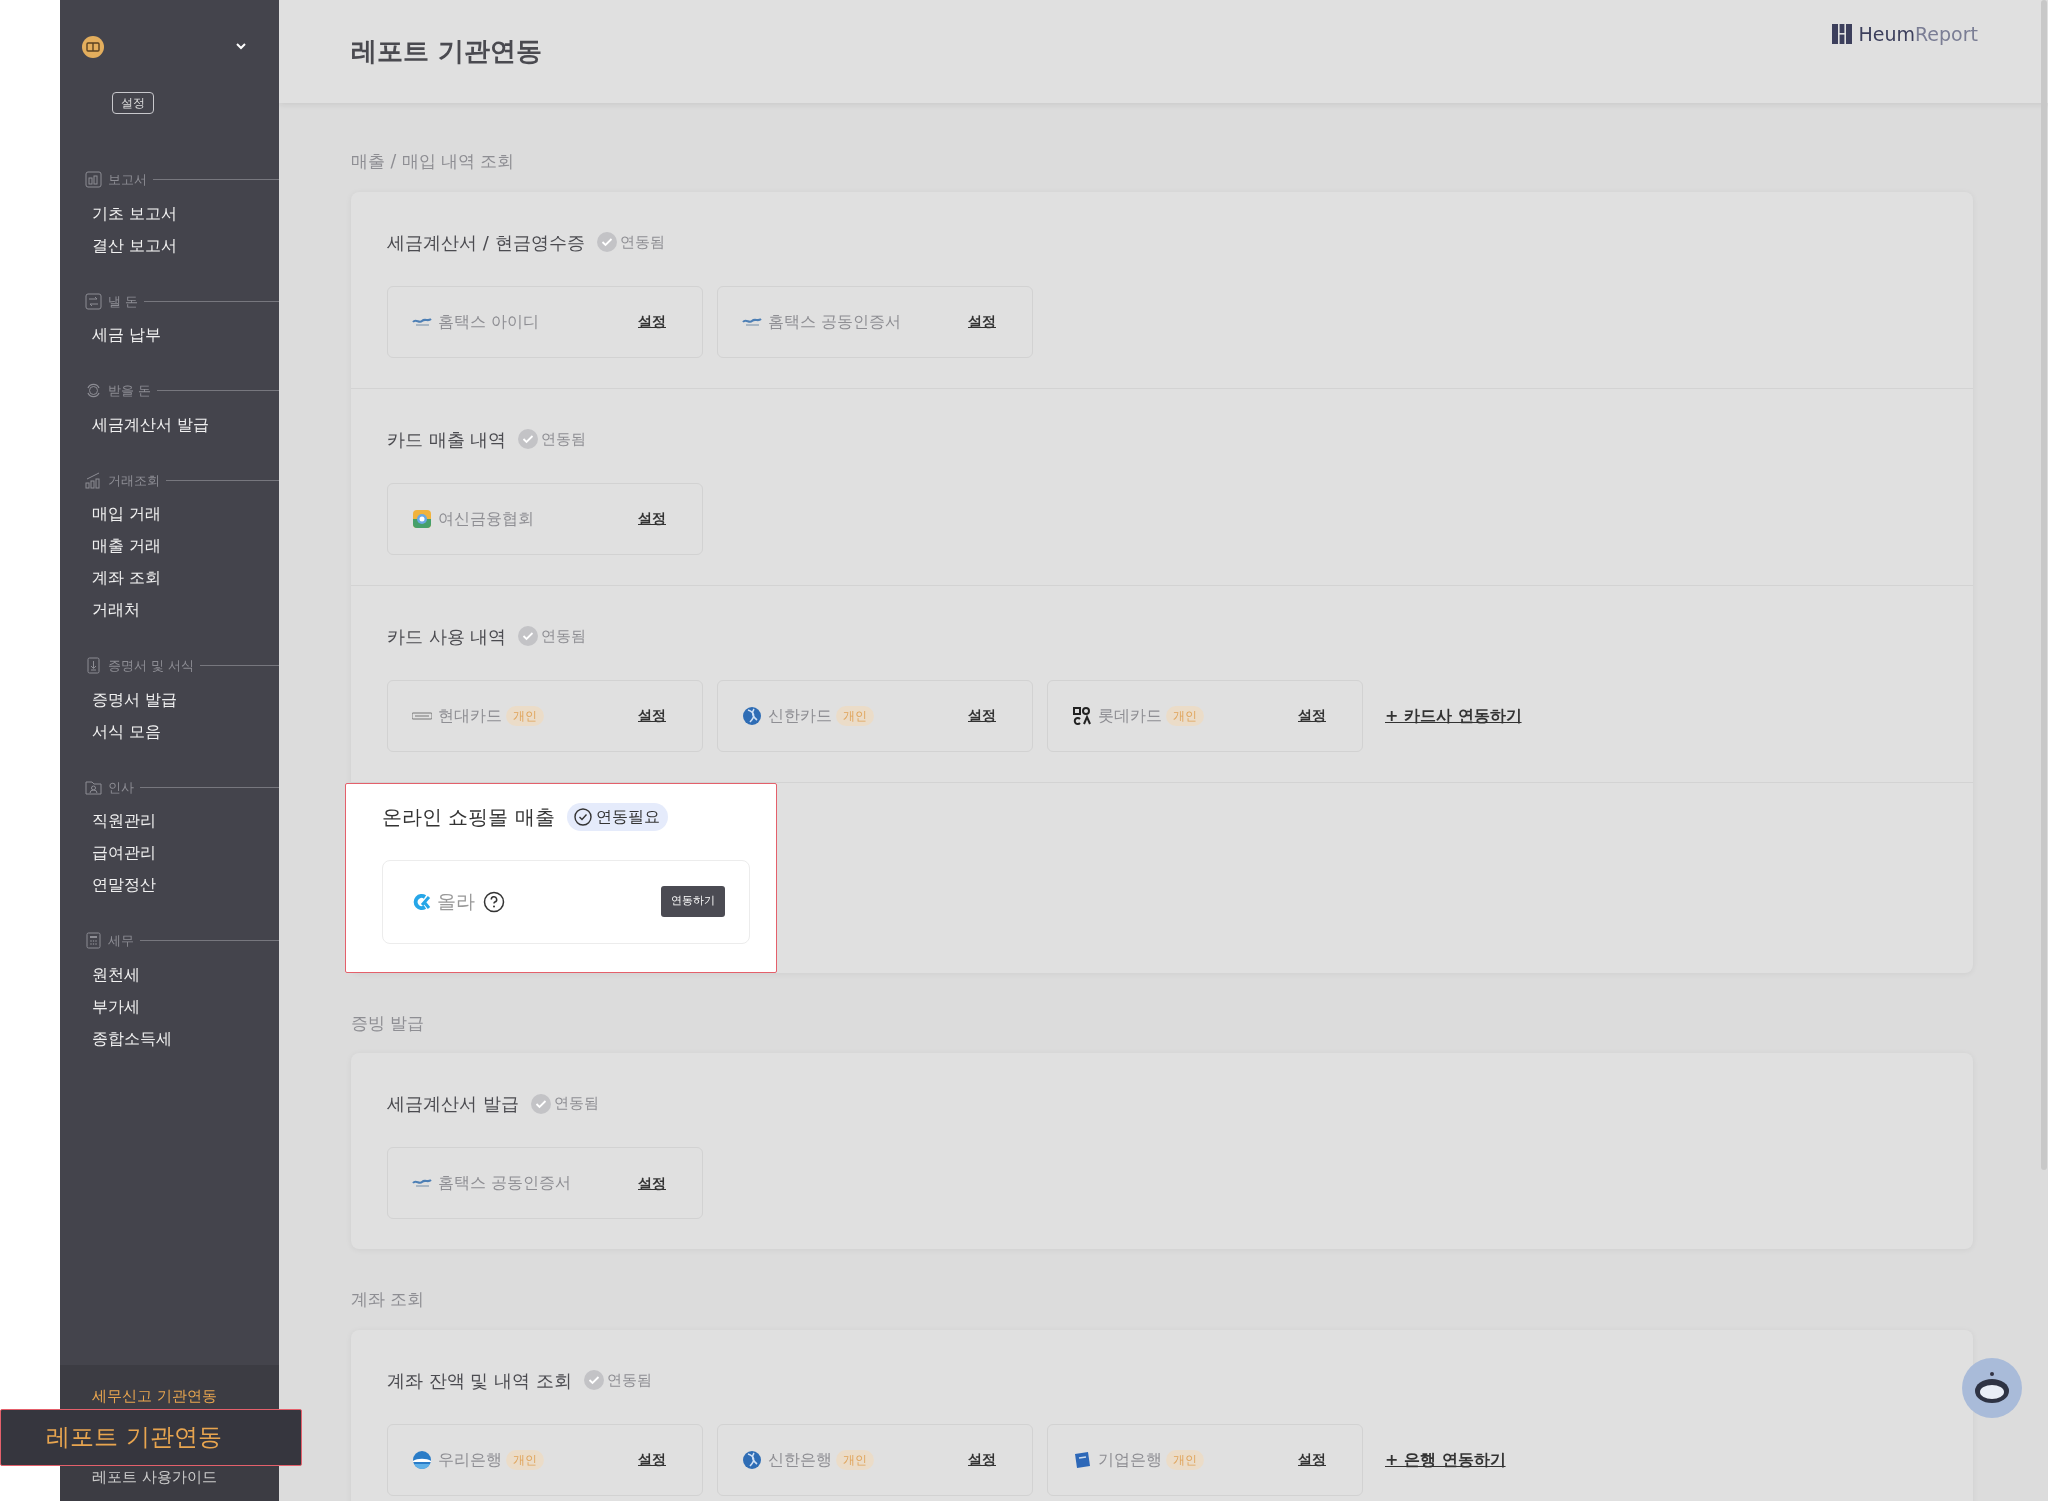  Describe the element at coordinates (169, 335) in the screenshot. I see `sidebar-item: 세금 납부` at that location.